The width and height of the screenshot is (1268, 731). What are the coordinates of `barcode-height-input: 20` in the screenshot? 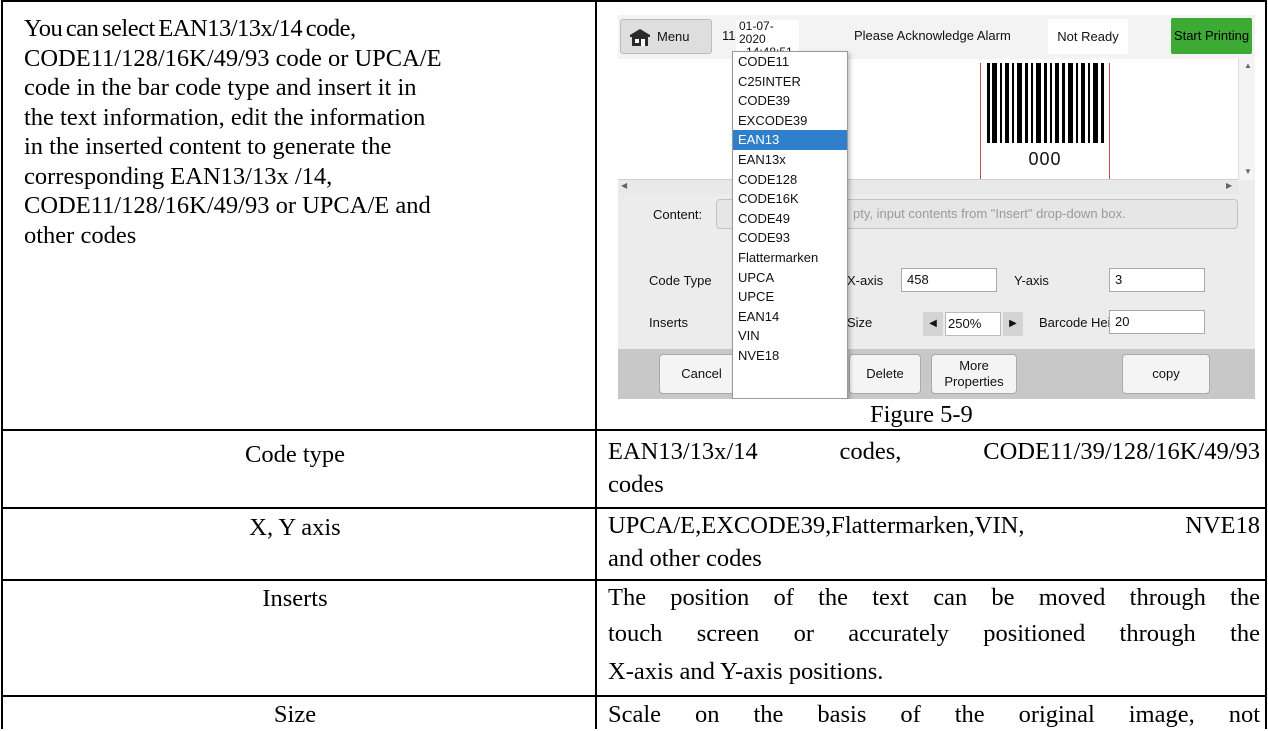 It's located at (1157, 322).